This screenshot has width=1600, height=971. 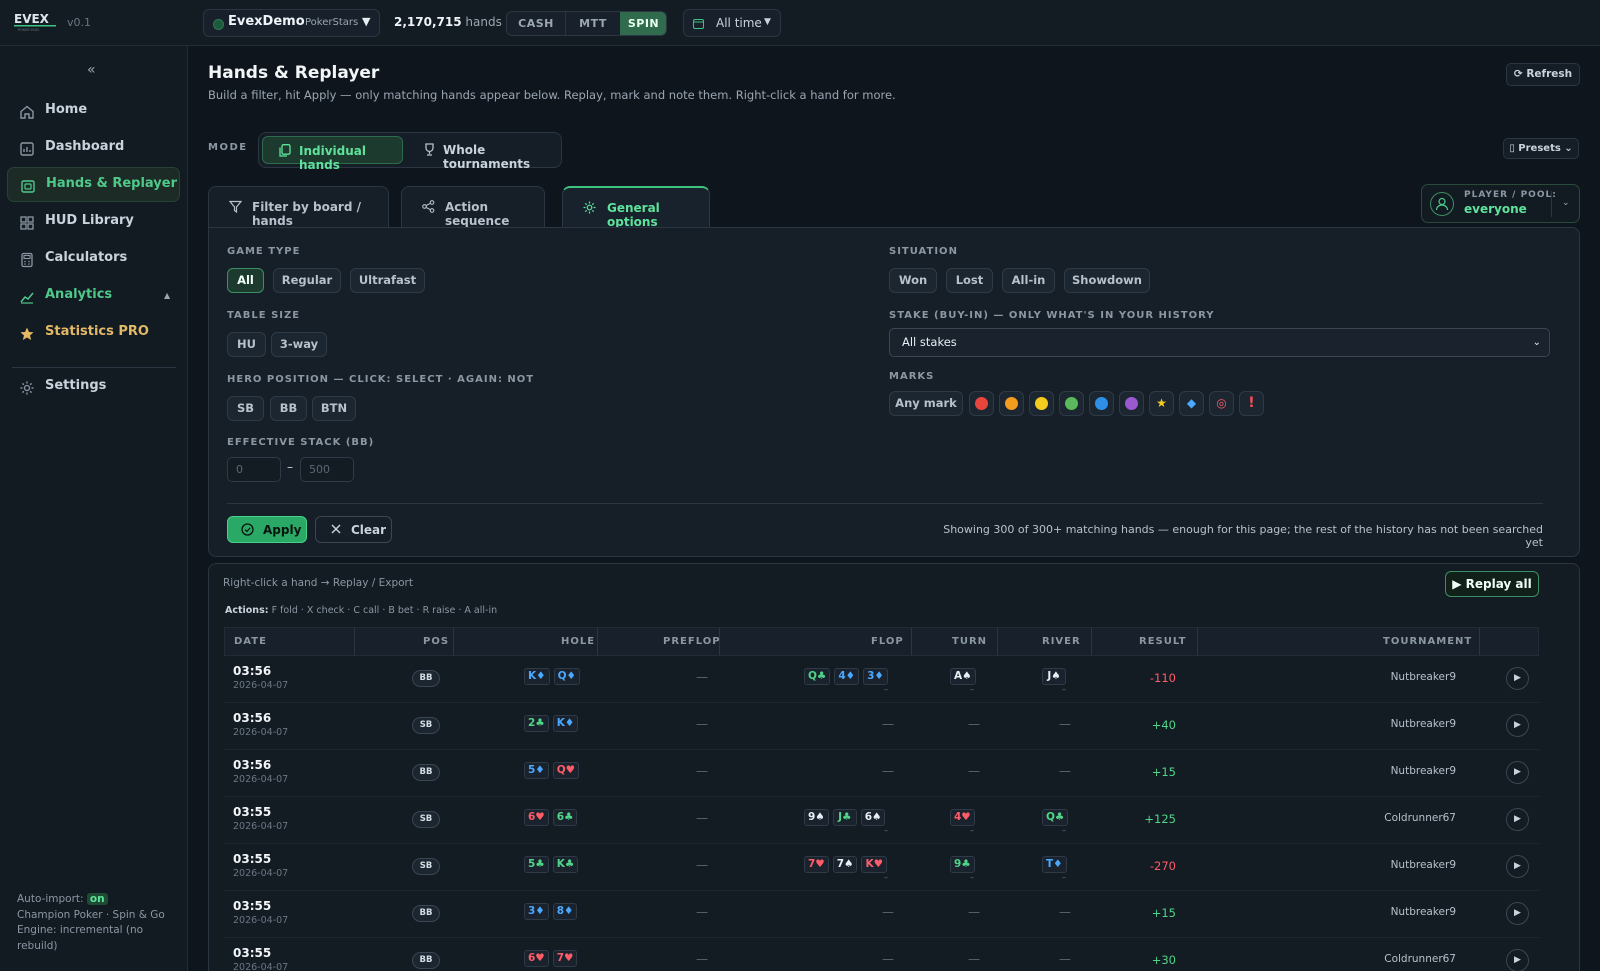 I want to click on mark-fish-chip: ◆, so click(x=1191, y=403).